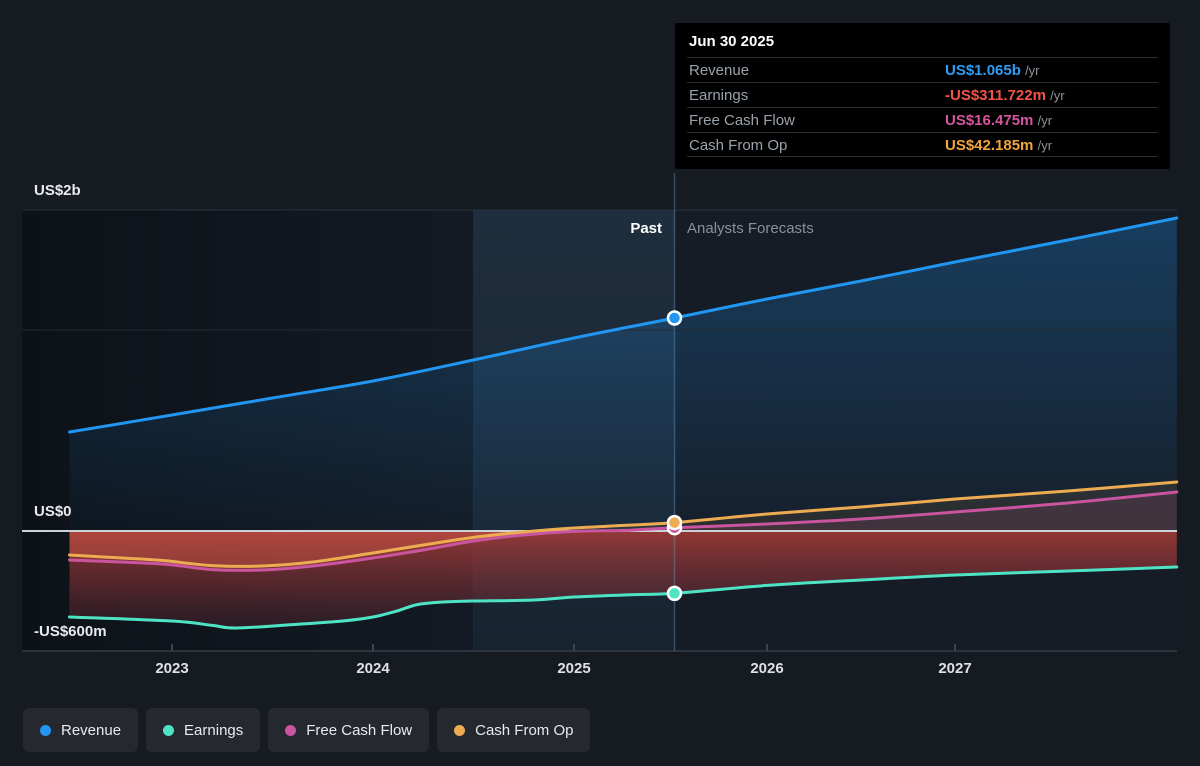  What do you see at coordinates (719, 70) in the screenshot?
I see `tooltip-label: Revenue` at bounding box center [719, 70].